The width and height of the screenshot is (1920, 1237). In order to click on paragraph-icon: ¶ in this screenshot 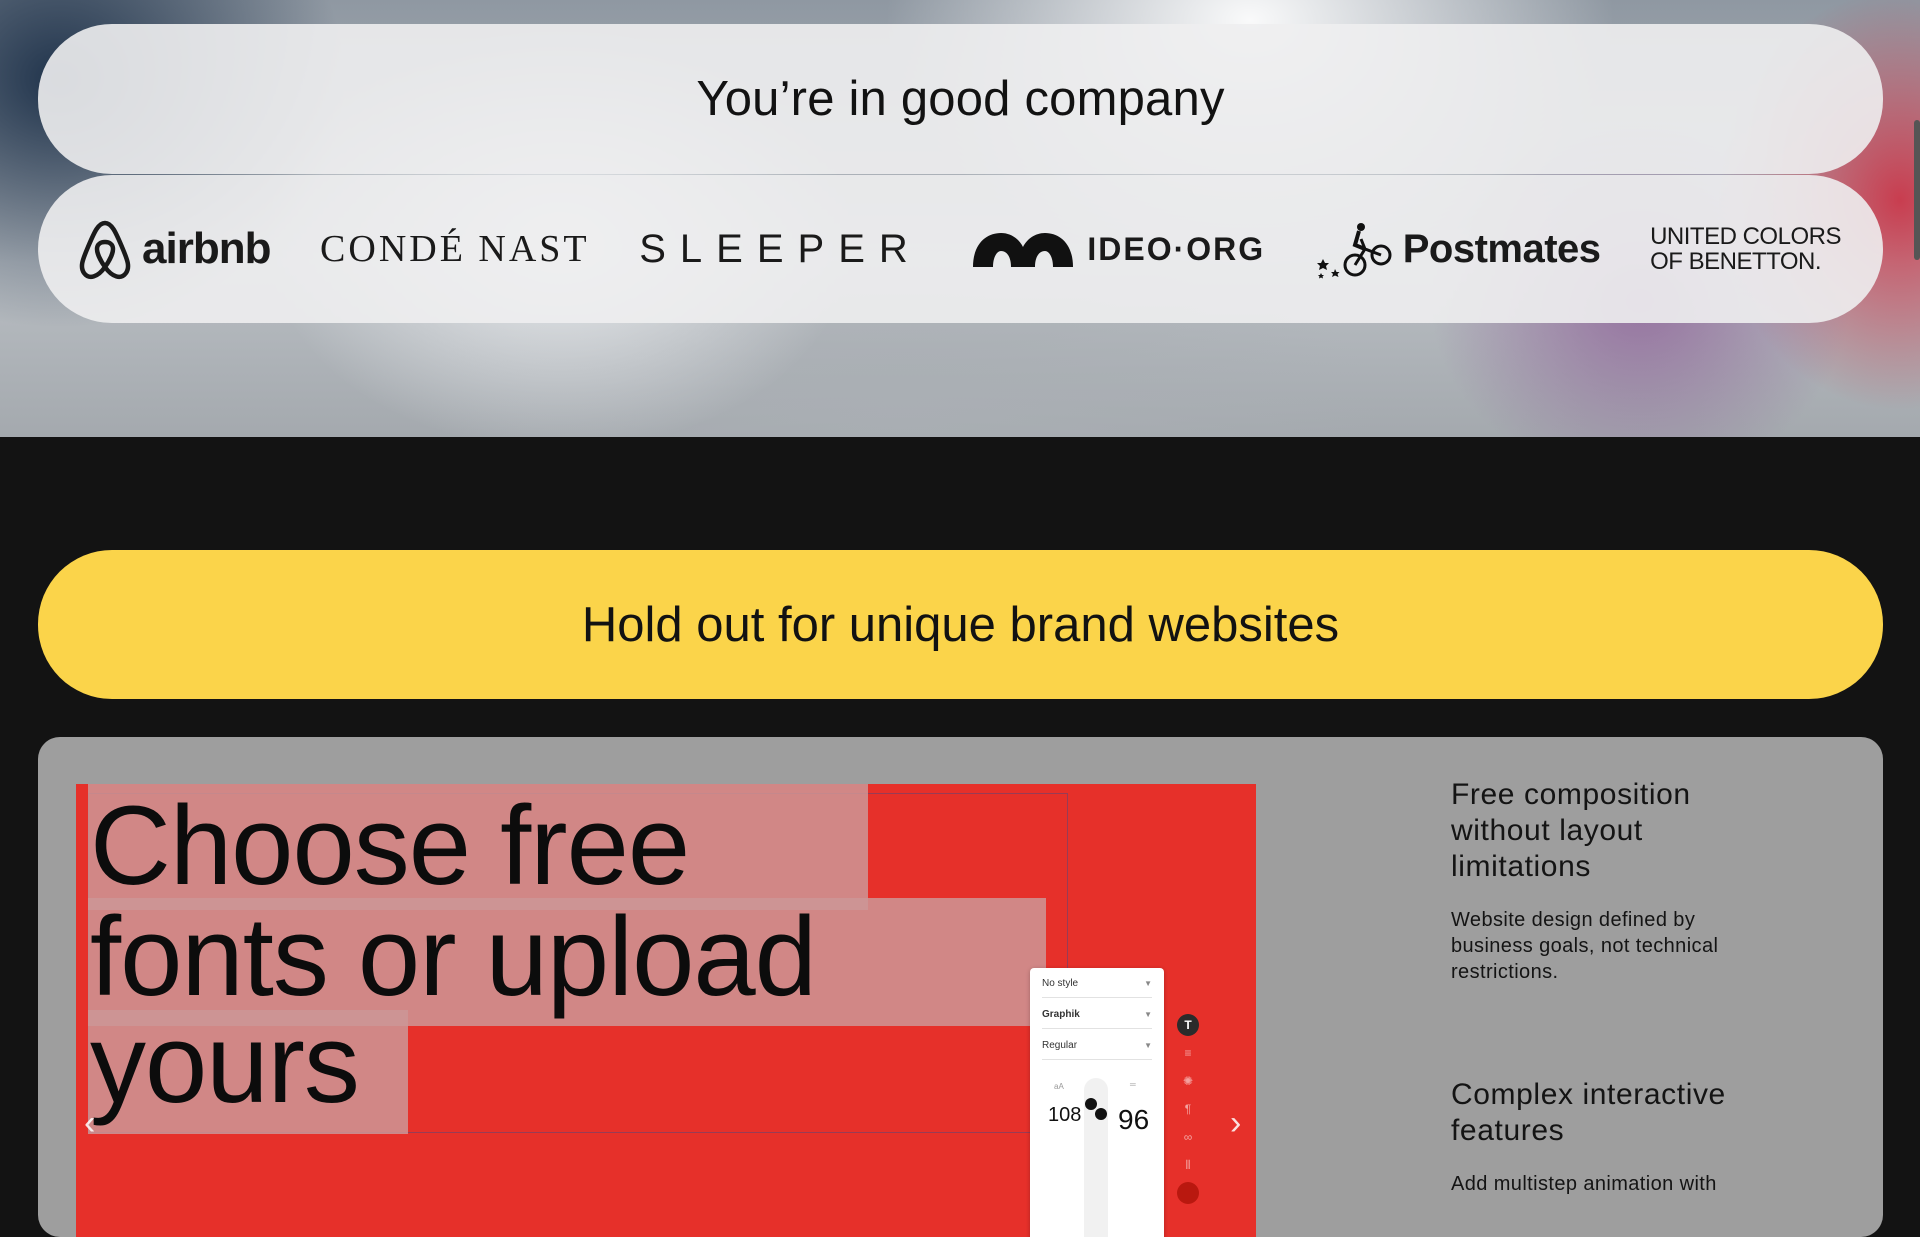, I will do `click(1188, 1109)`.